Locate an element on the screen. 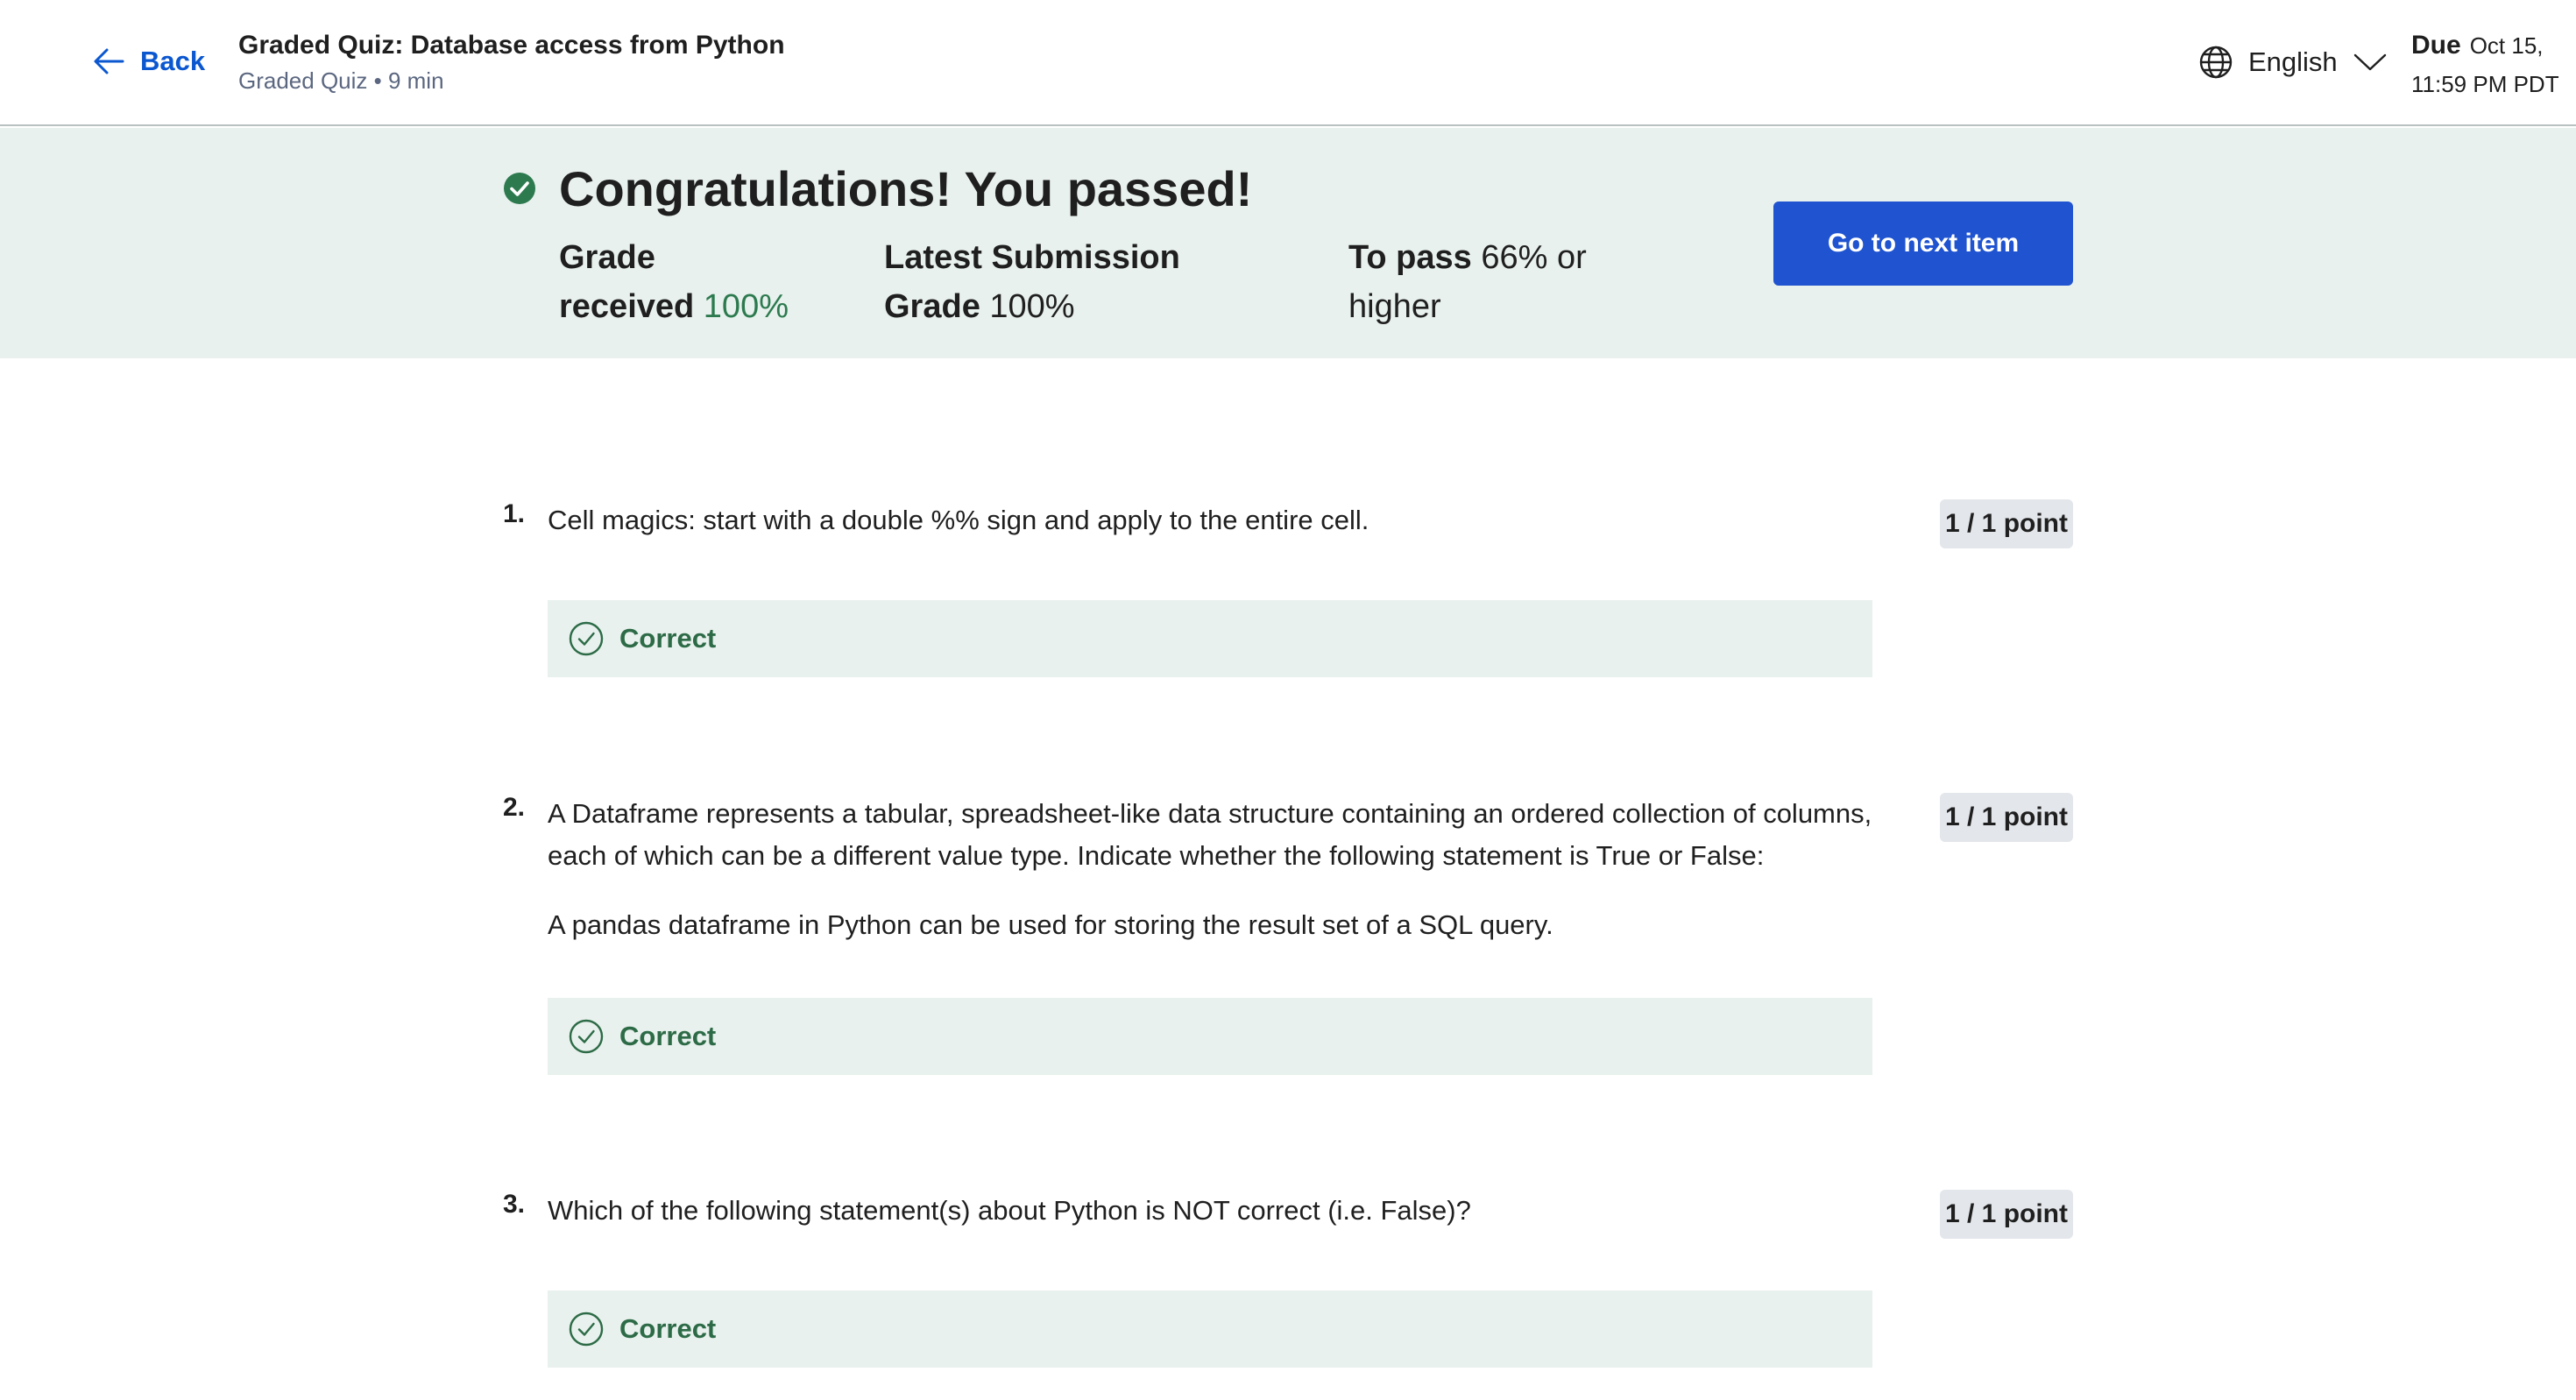  pass-value-1: 66% or is located at coordinates (1534, 257).